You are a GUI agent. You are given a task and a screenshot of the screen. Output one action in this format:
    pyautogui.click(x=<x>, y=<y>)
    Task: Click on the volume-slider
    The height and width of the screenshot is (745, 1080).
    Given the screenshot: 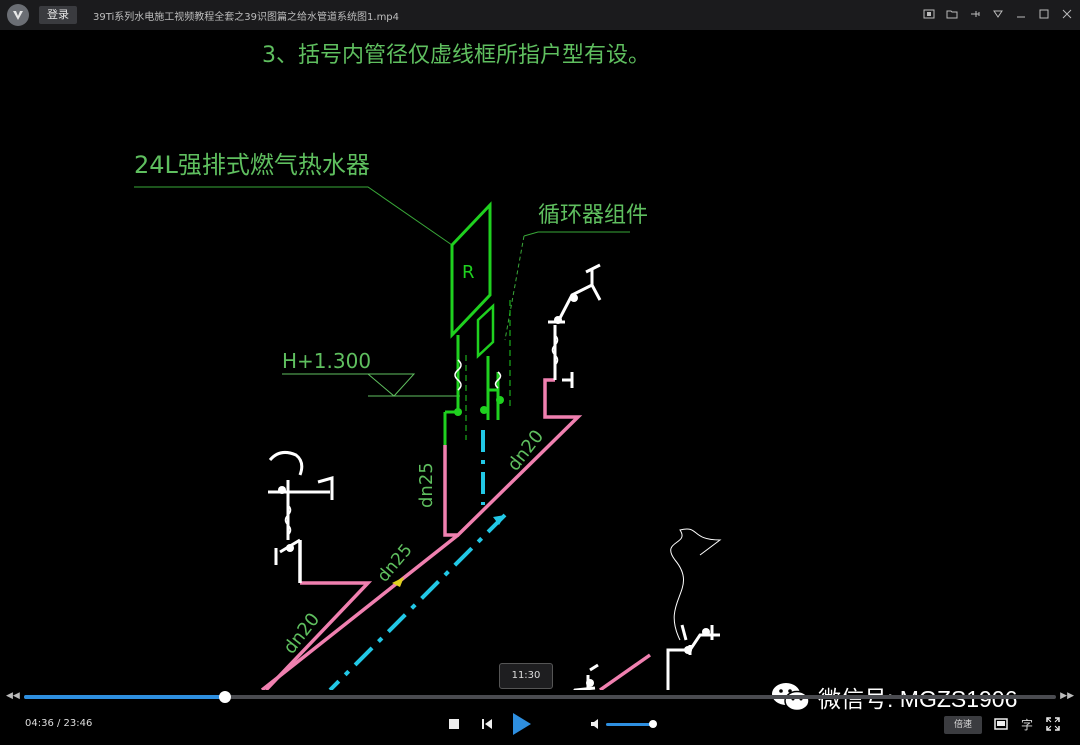 What is the action you would take?
    pyautogui.click(x=631, y=724)
    